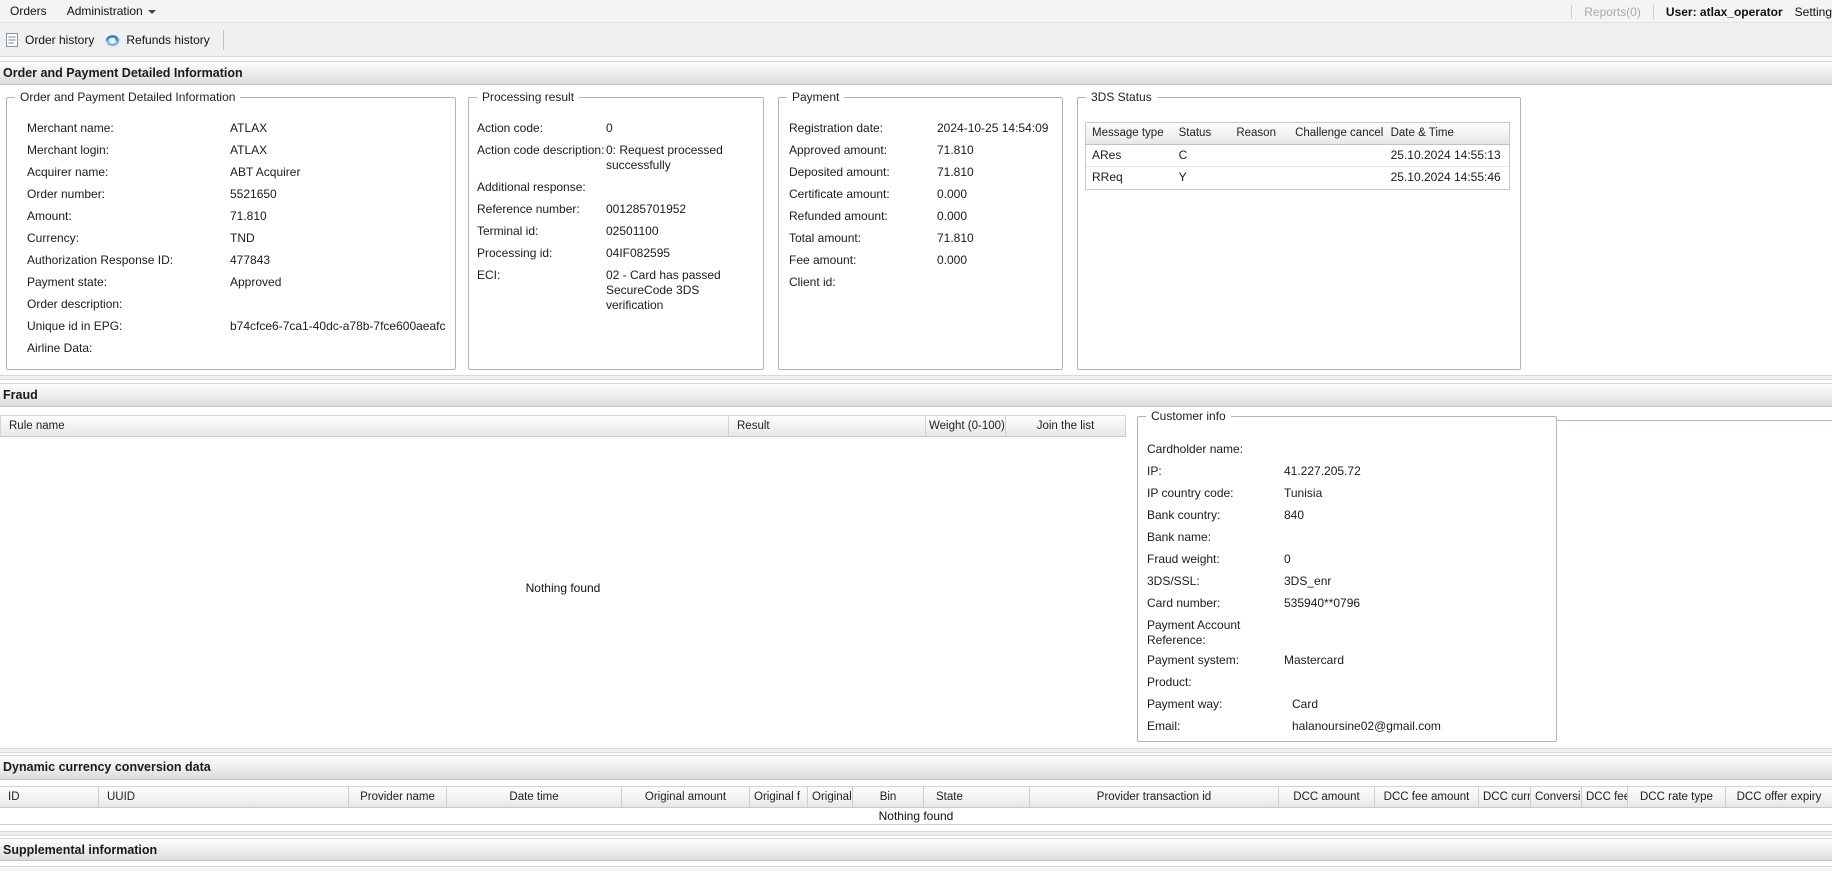 This screenshot has width=1832, height=871. Describe the element at coordinates (1605, 797) in the screenshot. I see `dcc-header-dcc-fee: DCC fee` at that location.